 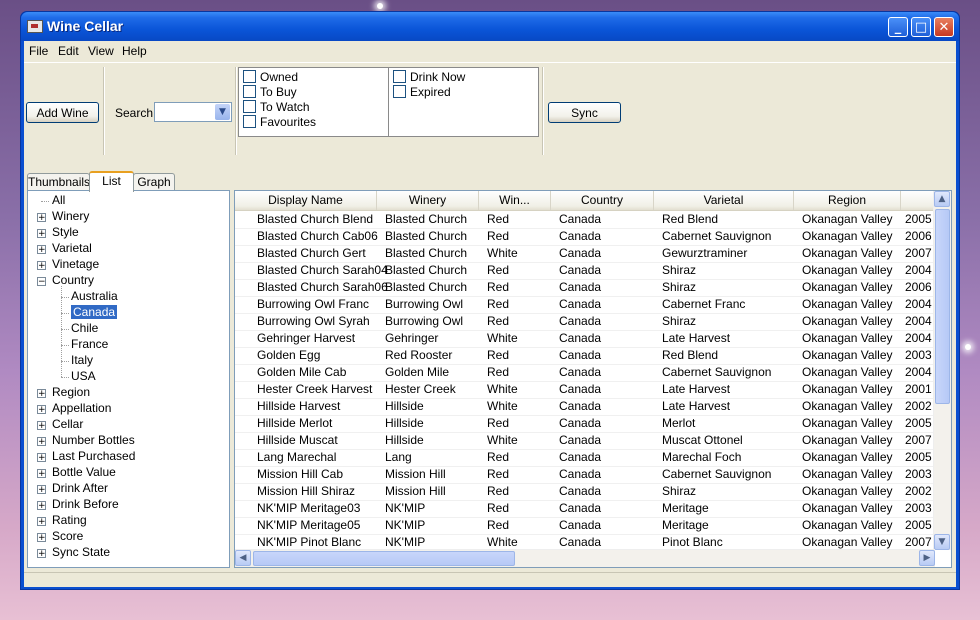 What do you see at coordinates (68, 51) in the screenshot?
I see `menu-edit: Edit` at bounding box center [68, 51].